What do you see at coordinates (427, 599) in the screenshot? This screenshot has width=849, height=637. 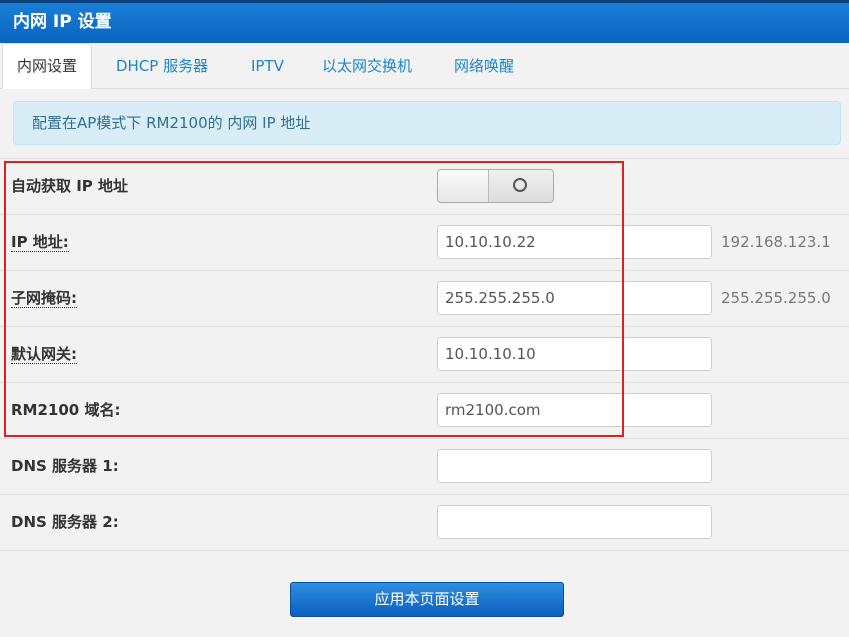 I see `apply-settings-button: 应用本页面设置` at bounding box center [427, 599].